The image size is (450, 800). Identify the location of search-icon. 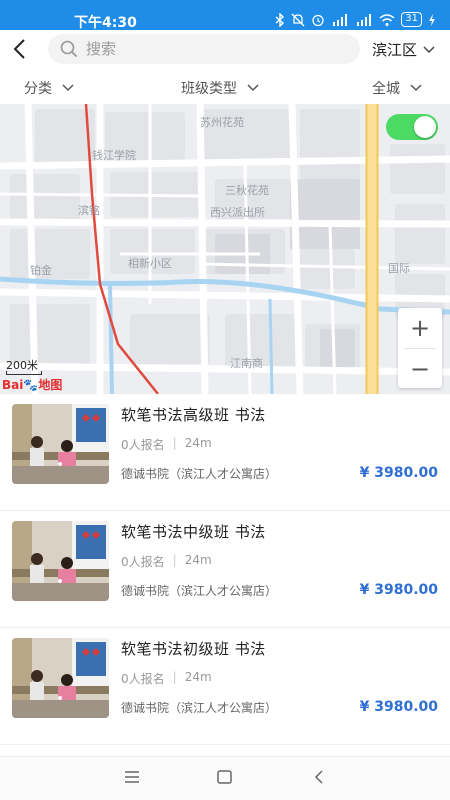
(69, 49).